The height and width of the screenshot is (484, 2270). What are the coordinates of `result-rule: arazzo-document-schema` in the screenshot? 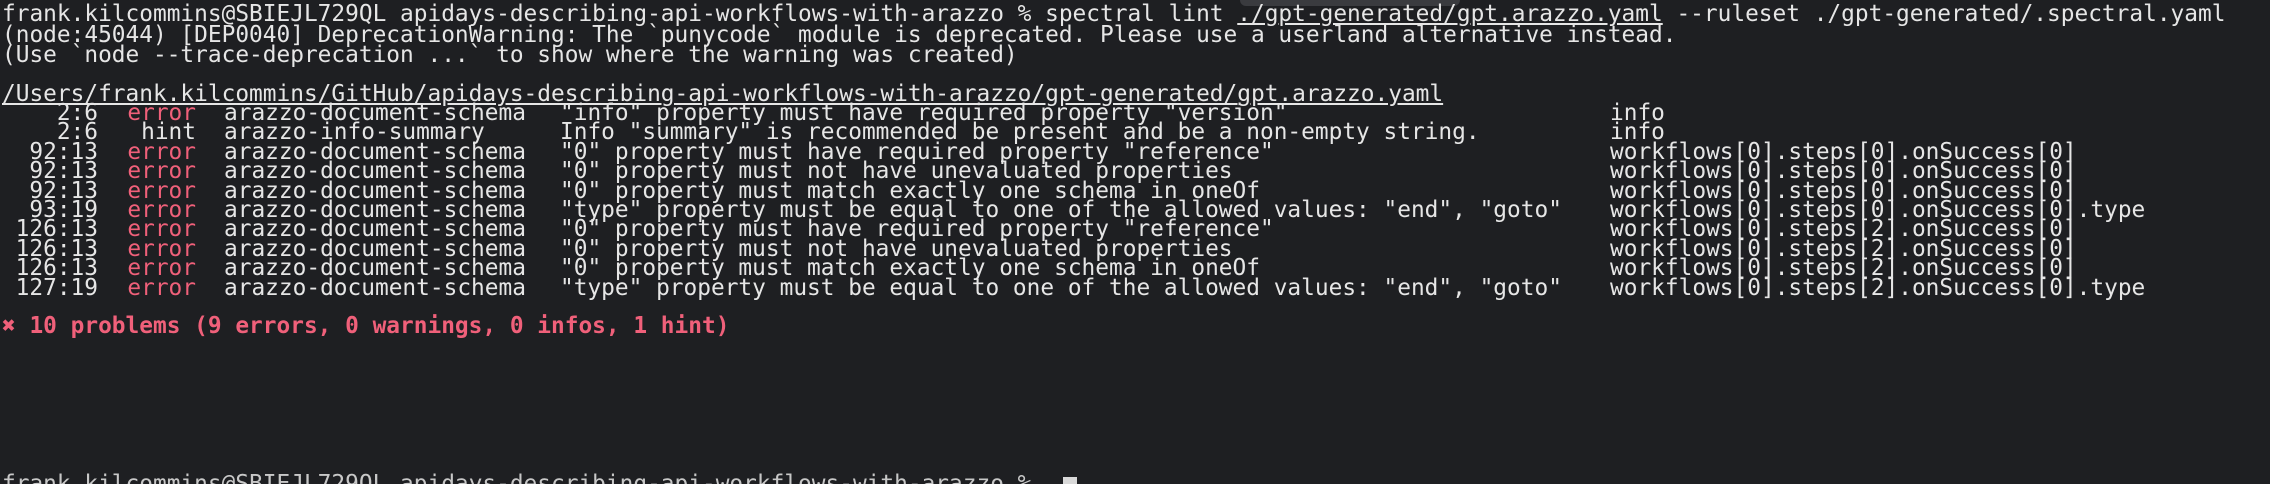 It's located at (375, 287).